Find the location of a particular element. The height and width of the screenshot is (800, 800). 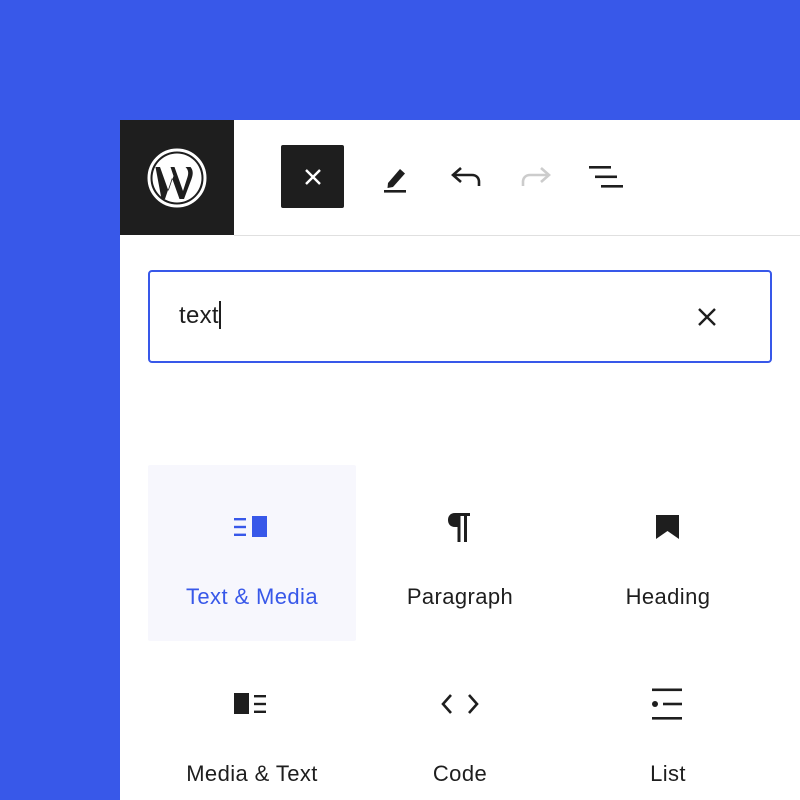

redo-icon is located at coordinates (536, 176).